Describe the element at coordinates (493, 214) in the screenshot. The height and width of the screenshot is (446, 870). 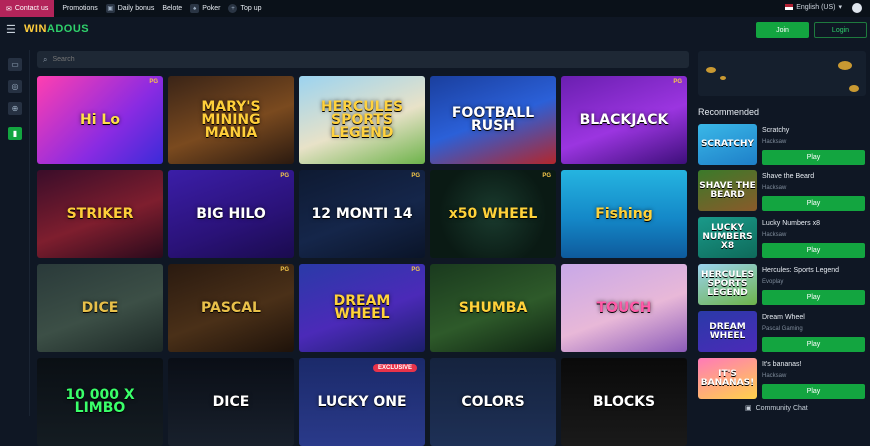
I see `game-tile: x50 WHEEL PG` at that location.